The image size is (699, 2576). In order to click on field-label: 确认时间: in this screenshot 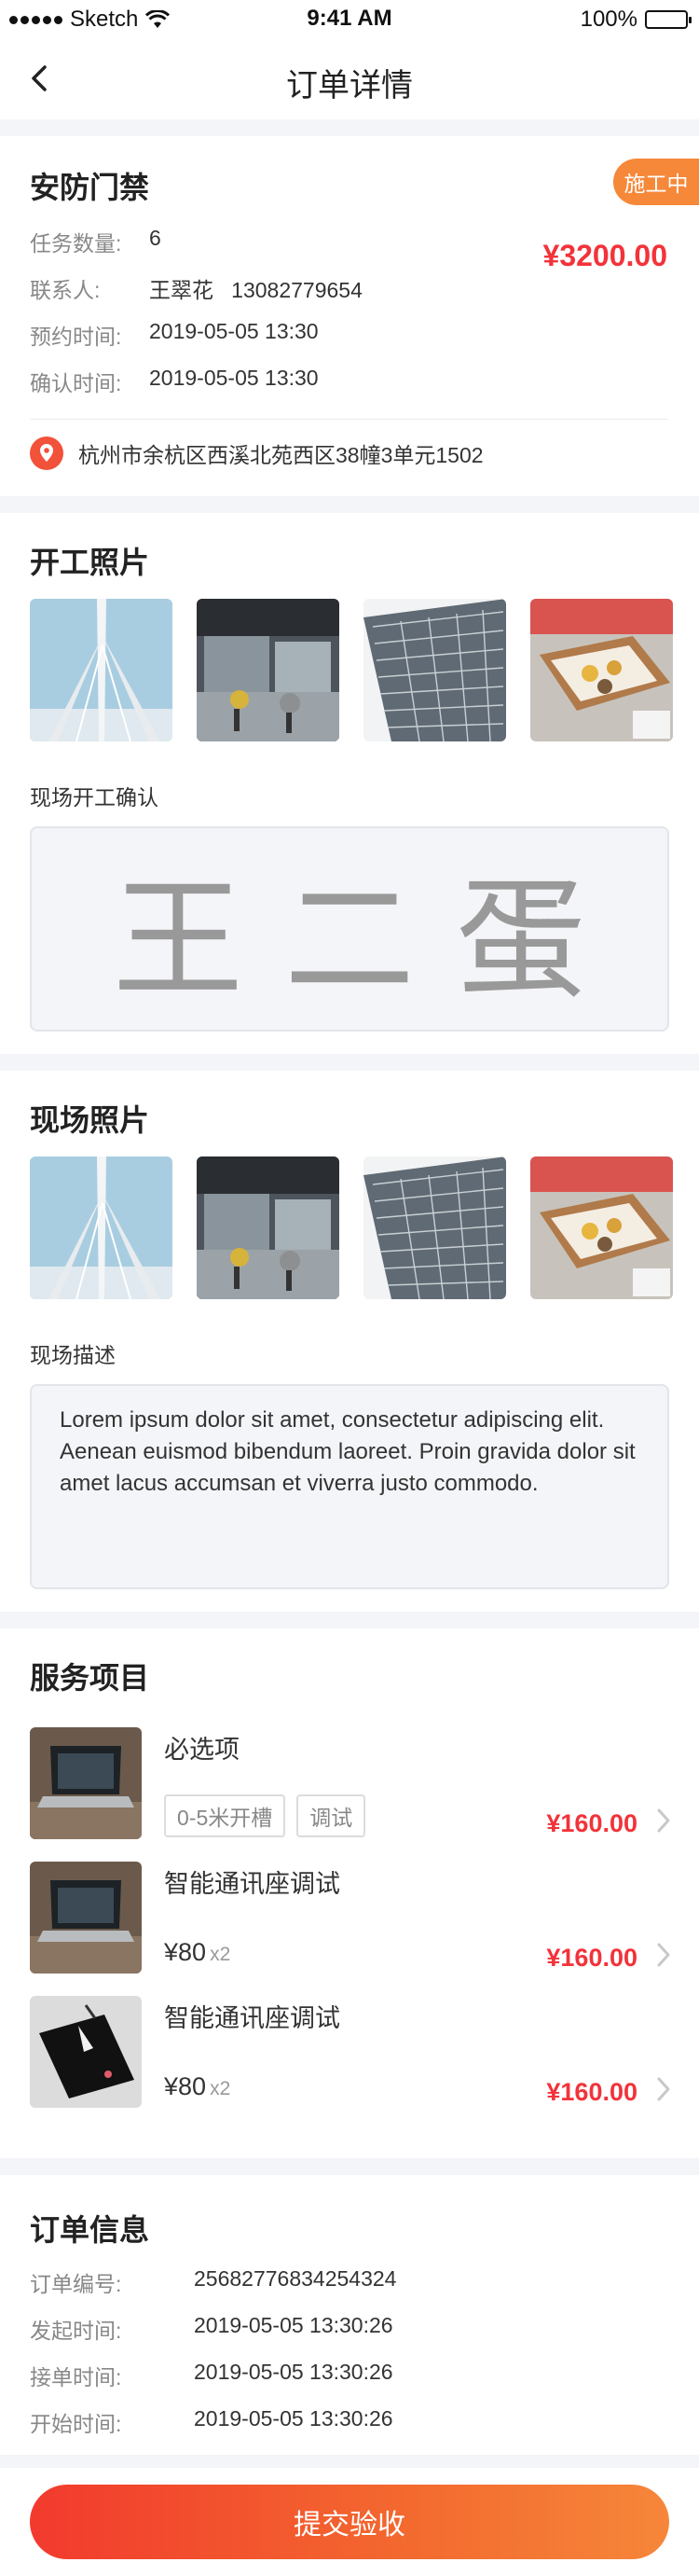, I will do `click(76, 383)`.